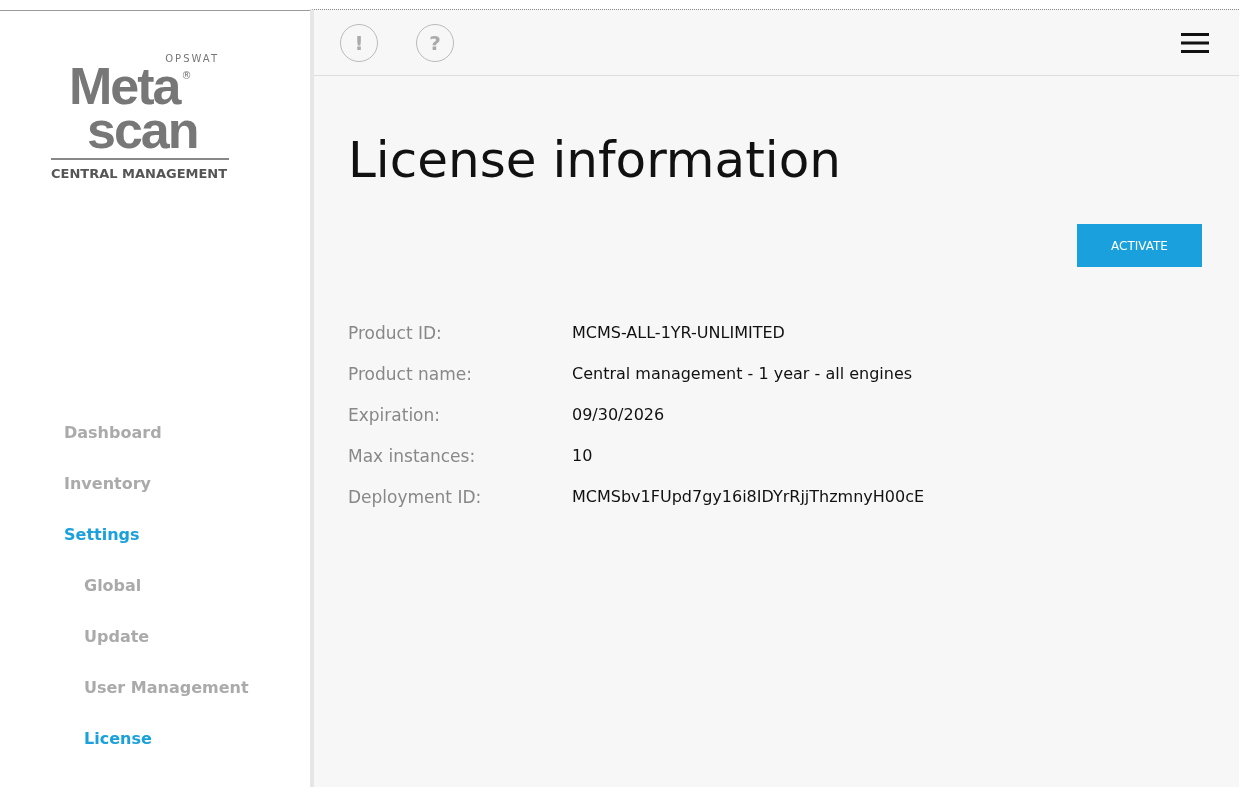 This screenshot has width=1239, height=787. Describe the element at coordinates (743, 374) in the screenshot. I see `field-value: Central management - 1 year - all engines` at that location.